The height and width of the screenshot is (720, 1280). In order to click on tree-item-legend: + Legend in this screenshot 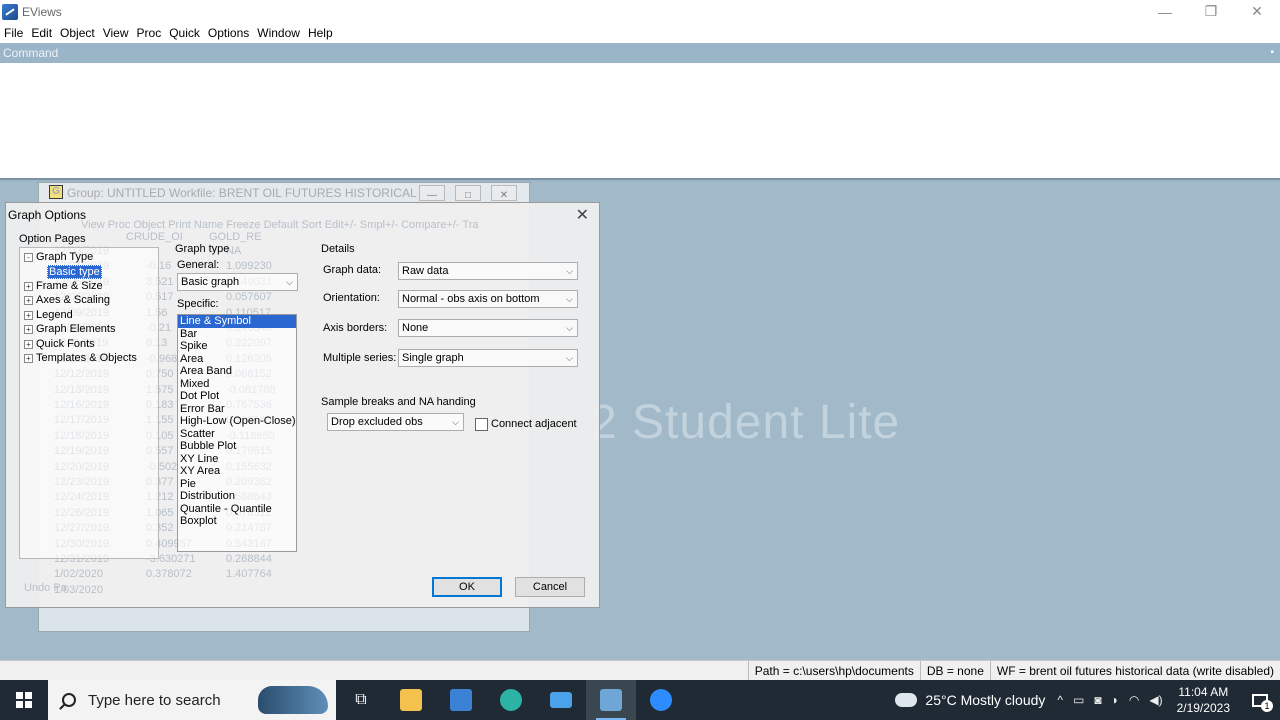, I will do `click(48, 315)`.